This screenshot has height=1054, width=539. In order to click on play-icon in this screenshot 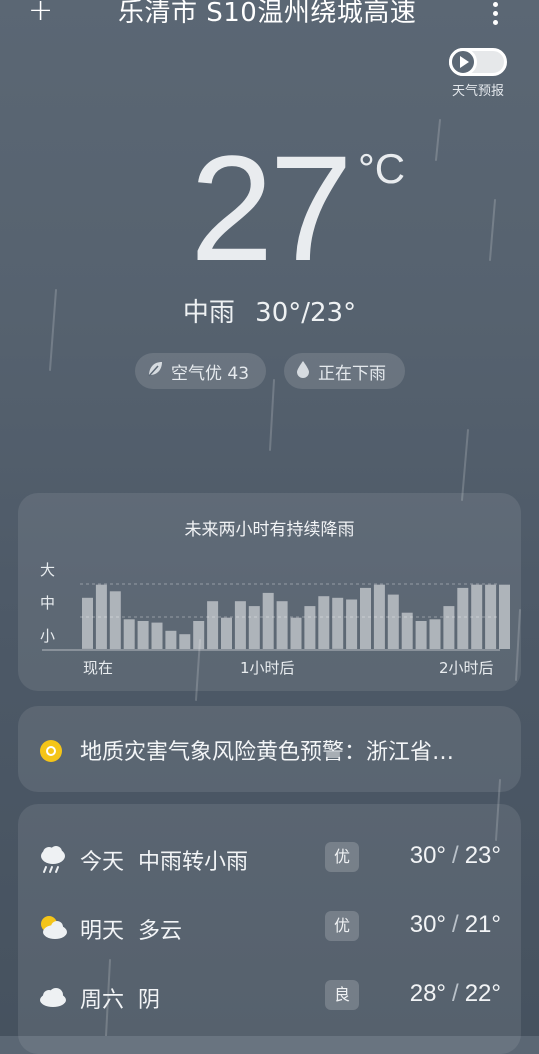, I will do `click(478, 62)`.